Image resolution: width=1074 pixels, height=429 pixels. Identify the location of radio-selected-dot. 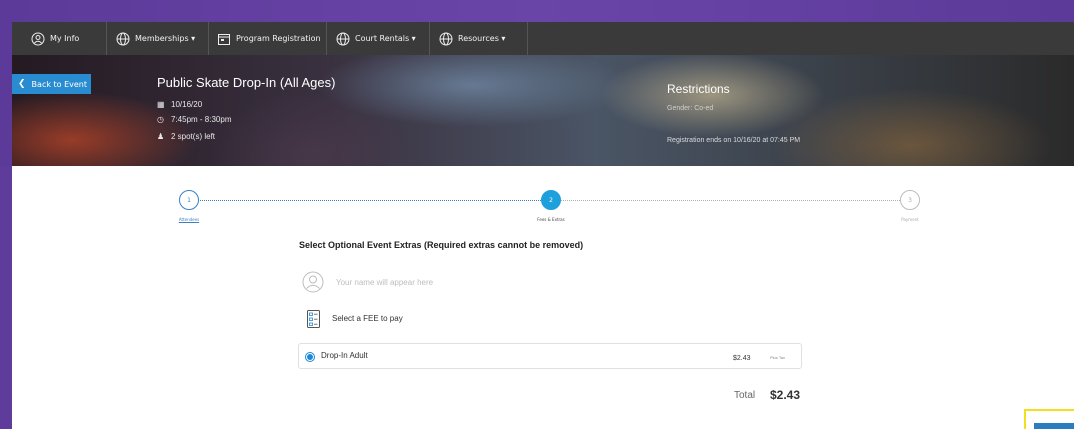
(310, 357).